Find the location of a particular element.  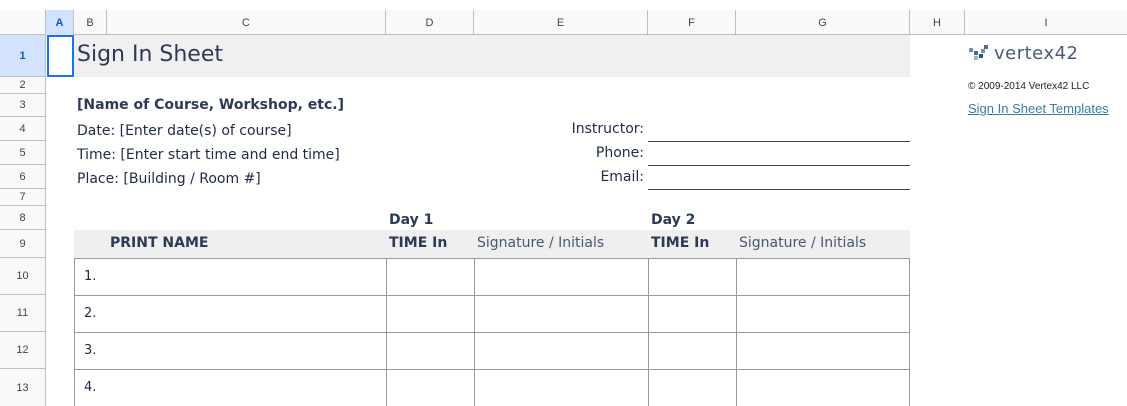

table-row-number: 1. is located at coordinates (90, 276).